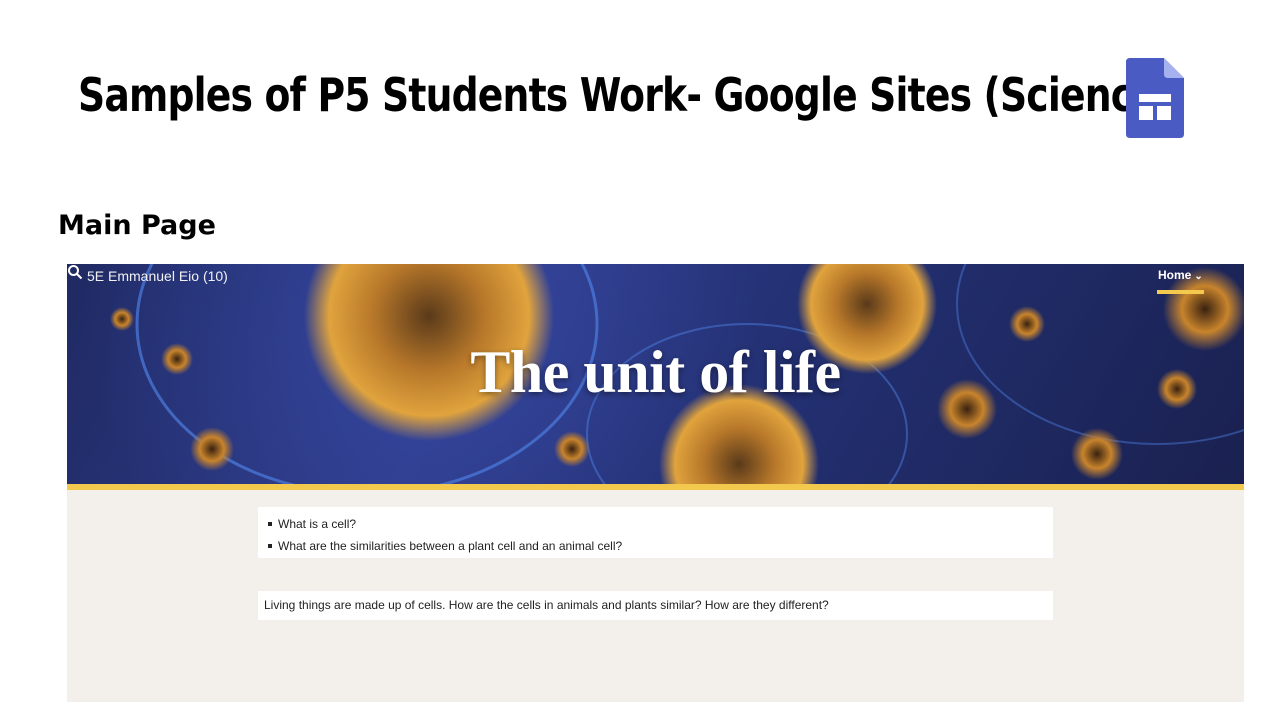  What do you see at coordinates (1175, 275) in the screenshot?
I see `nav-home-label: Home` at bounding box center [1175, 275].